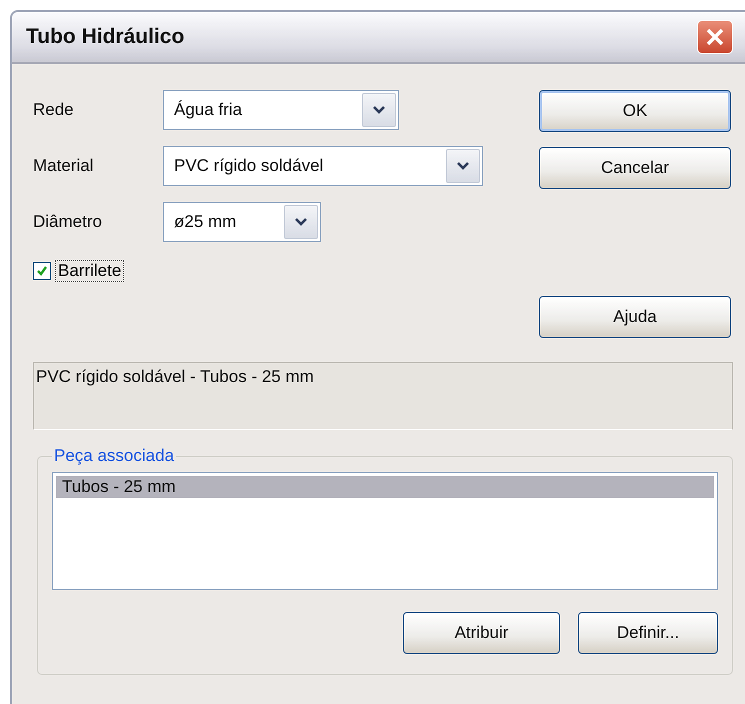 This screenshot has width=745, height=704. I want to click on assign-button: Atribuir, so click(481, 633).